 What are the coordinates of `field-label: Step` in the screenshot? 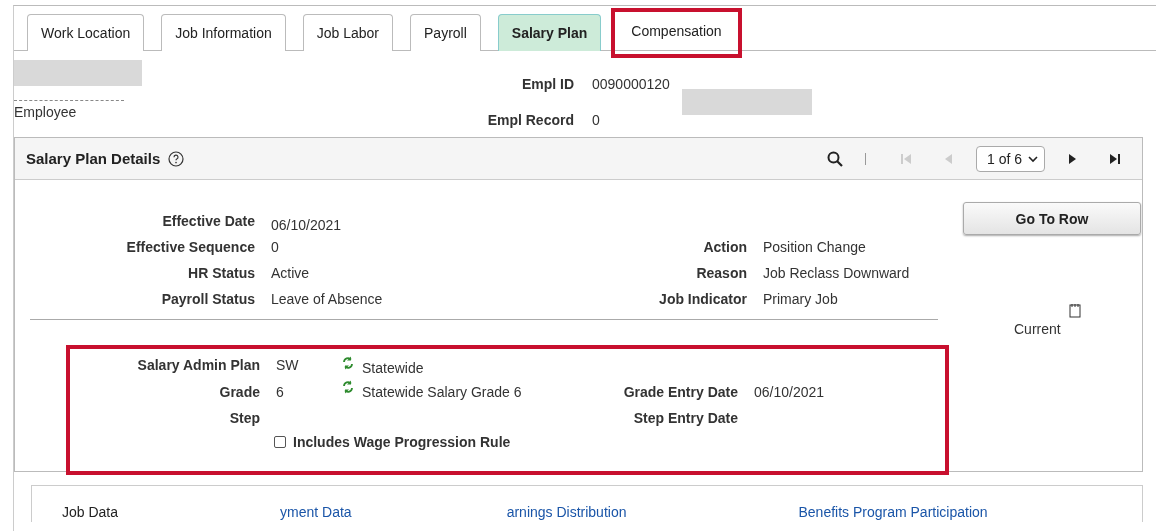 It's located at (244, 418).